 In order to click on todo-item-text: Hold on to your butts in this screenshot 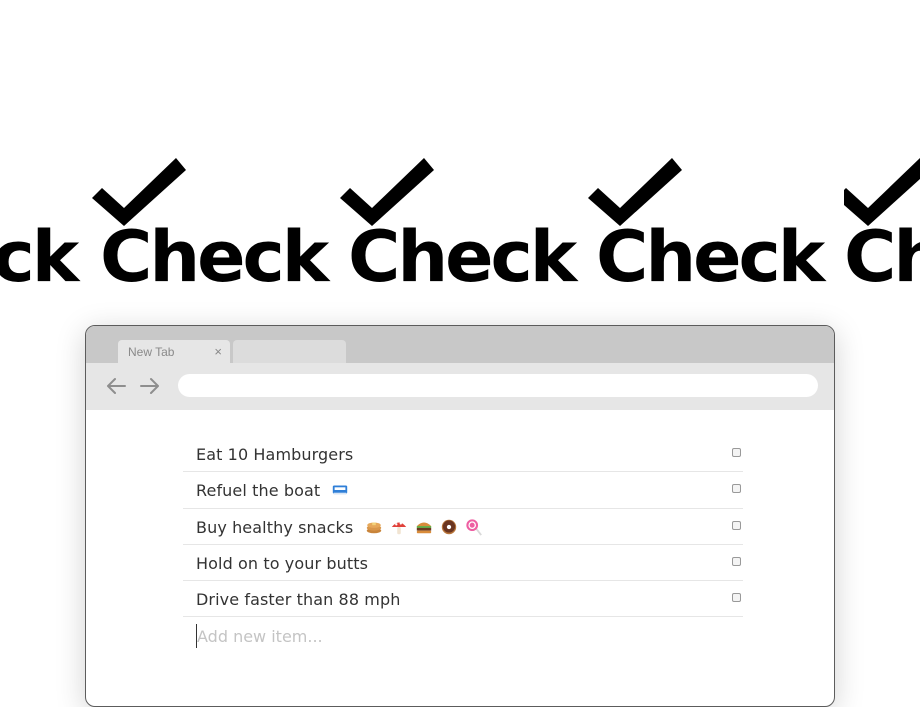, I will do `click(282, 563)`.